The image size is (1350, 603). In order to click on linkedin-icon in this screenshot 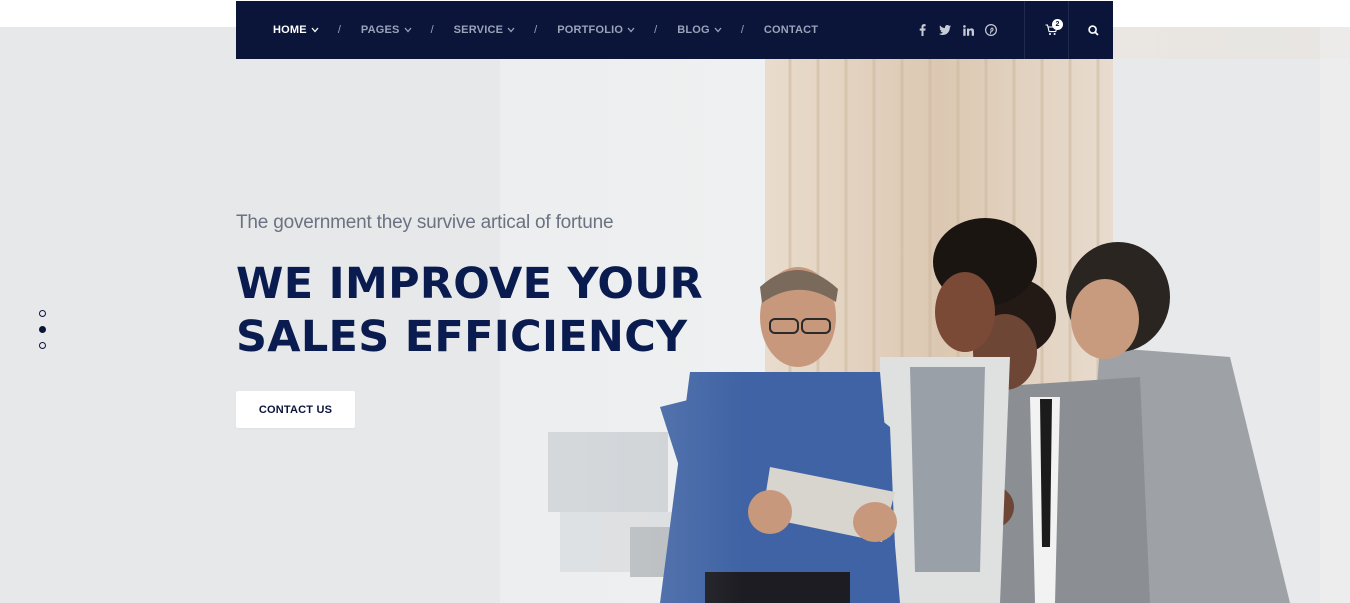, I will do `click(968, 30)`.